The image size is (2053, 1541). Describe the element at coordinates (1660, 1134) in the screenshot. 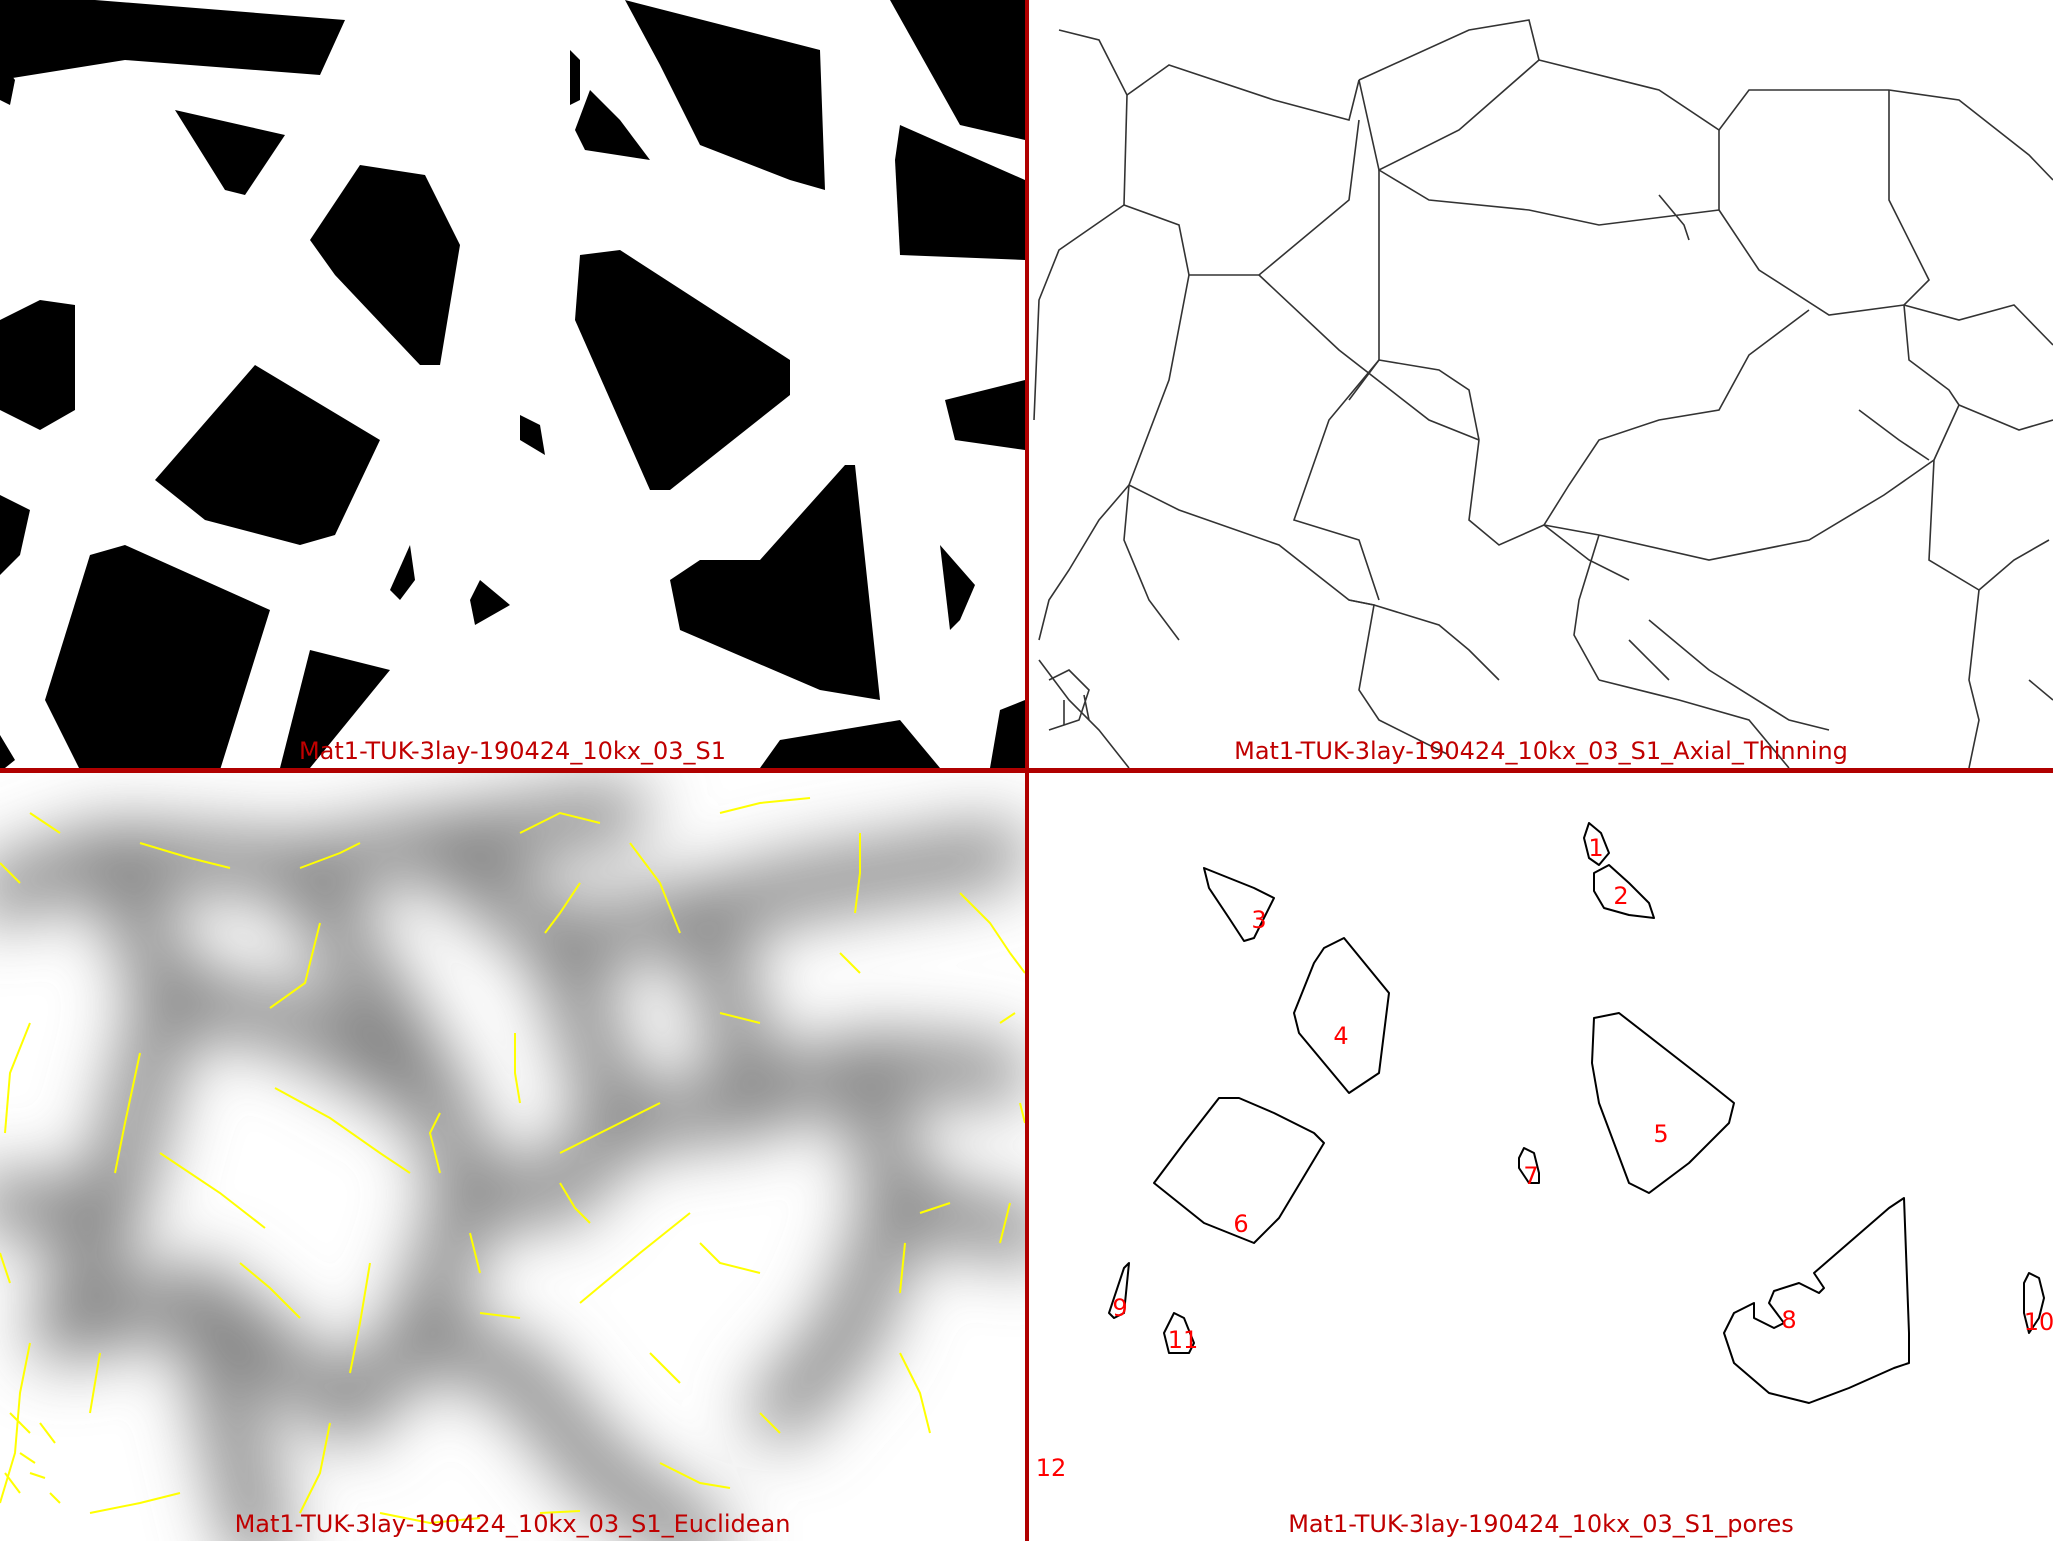

I see `pore-label-5: 5` at that location.